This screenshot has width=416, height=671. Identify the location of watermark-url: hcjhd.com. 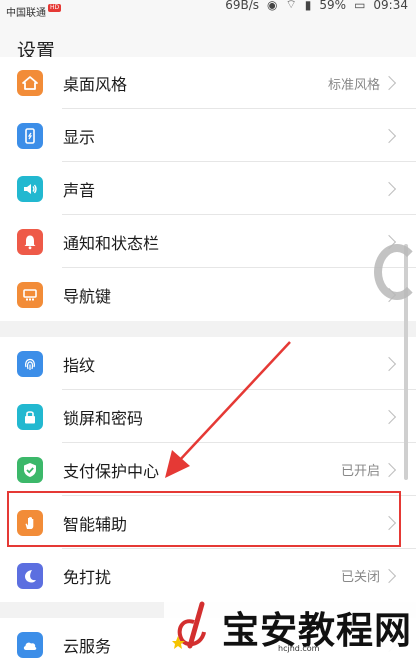
(299, 648).